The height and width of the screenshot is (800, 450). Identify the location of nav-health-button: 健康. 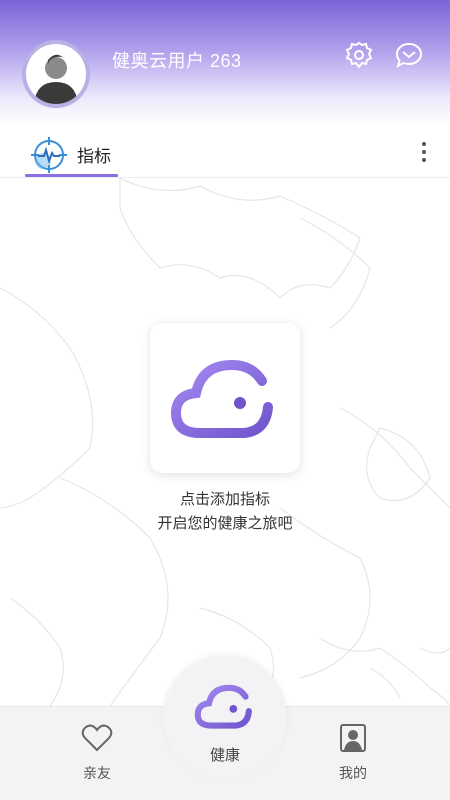
(225, 718).